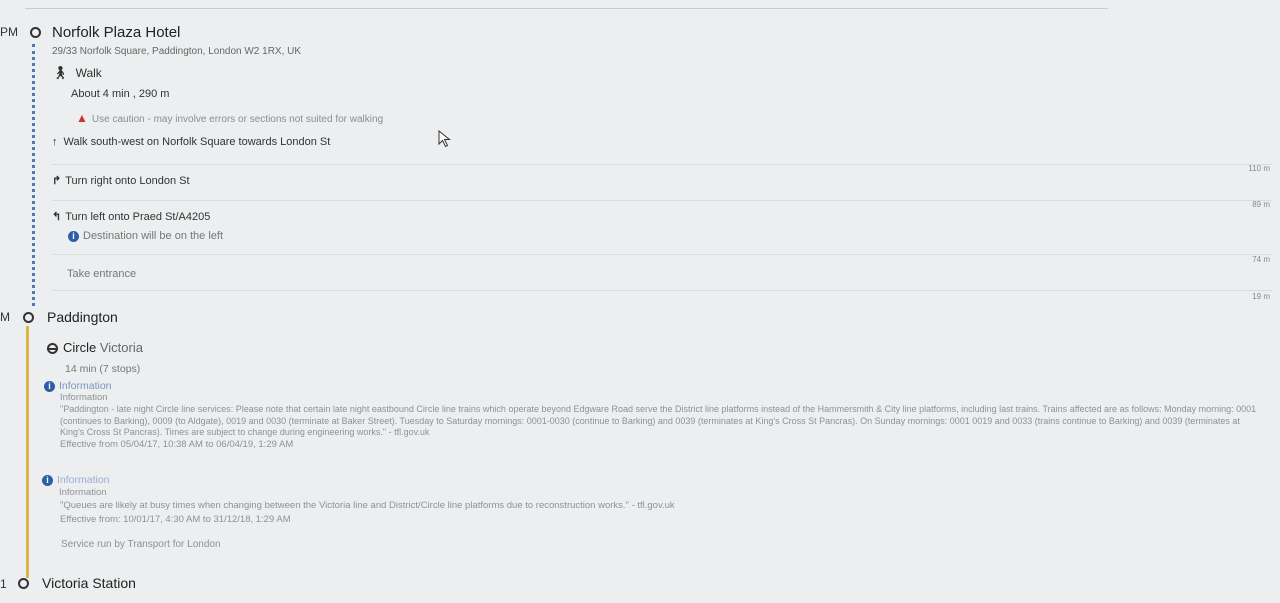  Describe the element at coordinates (80, 347) in the screenshot. I see `transit-line-name: Circle` at that location.